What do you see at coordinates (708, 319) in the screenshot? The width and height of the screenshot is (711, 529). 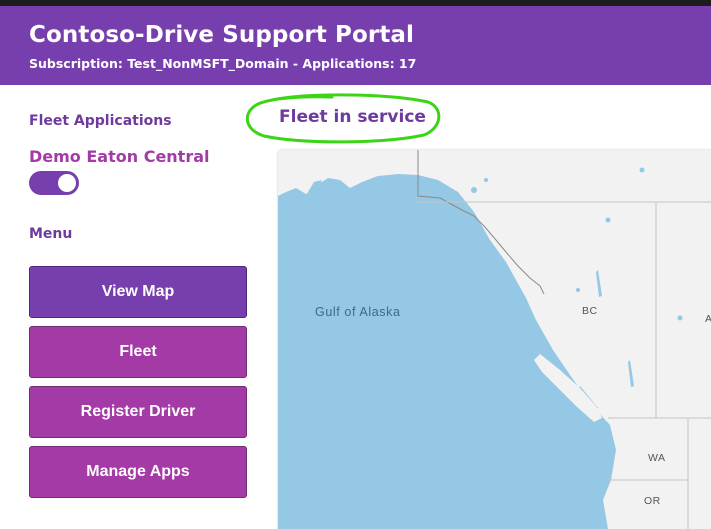 I see `map-label-ab: Ab` at bounding box center [708, 319].